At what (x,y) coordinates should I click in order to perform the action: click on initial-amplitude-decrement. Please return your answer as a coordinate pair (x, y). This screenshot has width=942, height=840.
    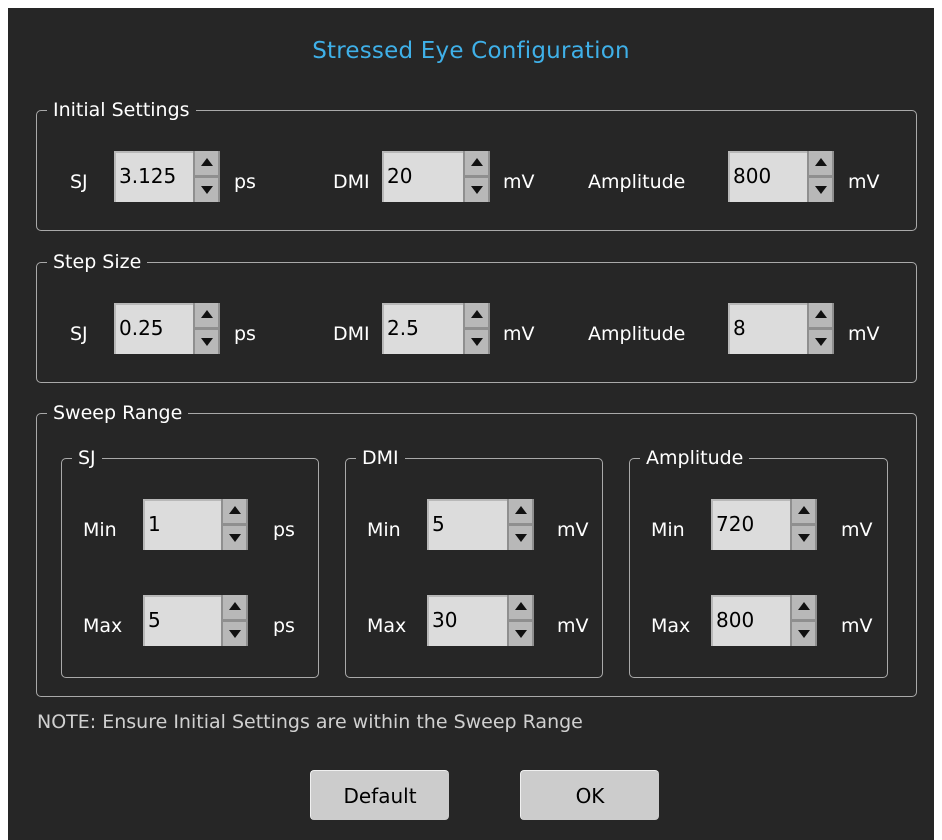
    Looking at the image, I should click on (820, 190).